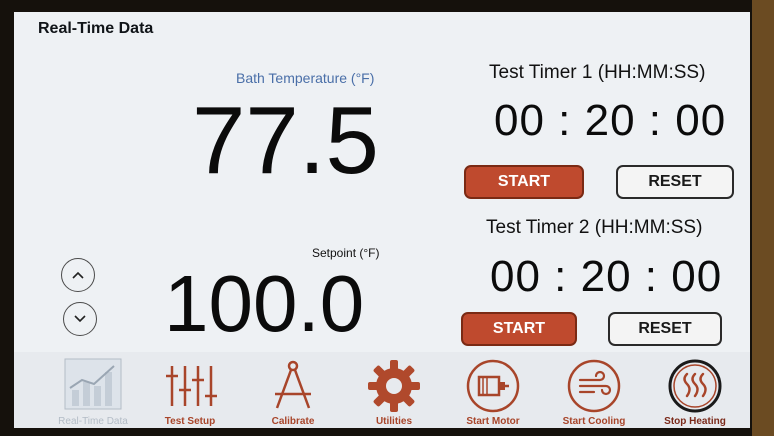 This screenshot has width=774, height=436. Describe the element at coordinates (190, 421) in the screenshot. I see `toolbar-item-label: Test Setup` at that location.